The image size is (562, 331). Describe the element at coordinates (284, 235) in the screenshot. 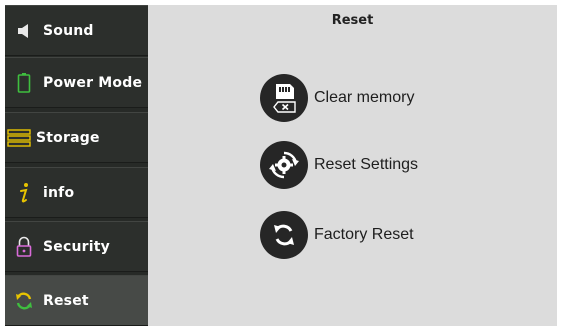

I see `refresh-icon` at that location.